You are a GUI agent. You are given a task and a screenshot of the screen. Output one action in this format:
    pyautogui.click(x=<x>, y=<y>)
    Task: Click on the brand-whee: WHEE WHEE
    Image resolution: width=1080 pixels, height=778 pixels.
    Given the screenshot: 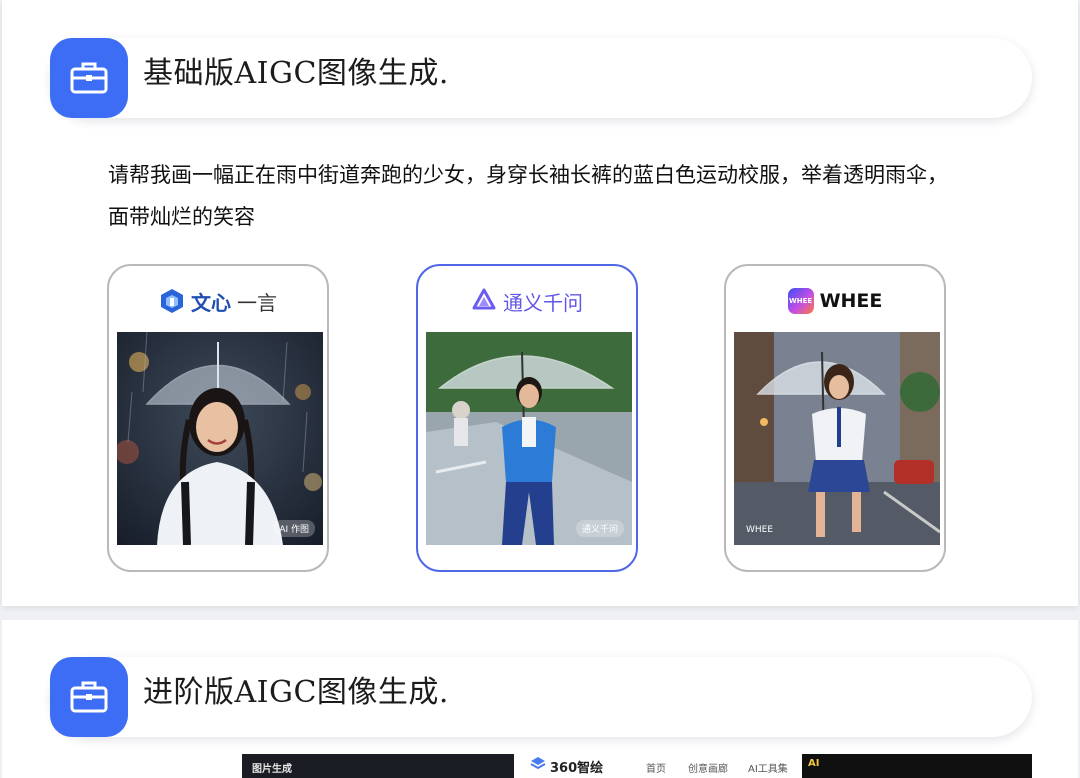 What is the action you would take?
    pyautogui.click(x=835, y=301)
    